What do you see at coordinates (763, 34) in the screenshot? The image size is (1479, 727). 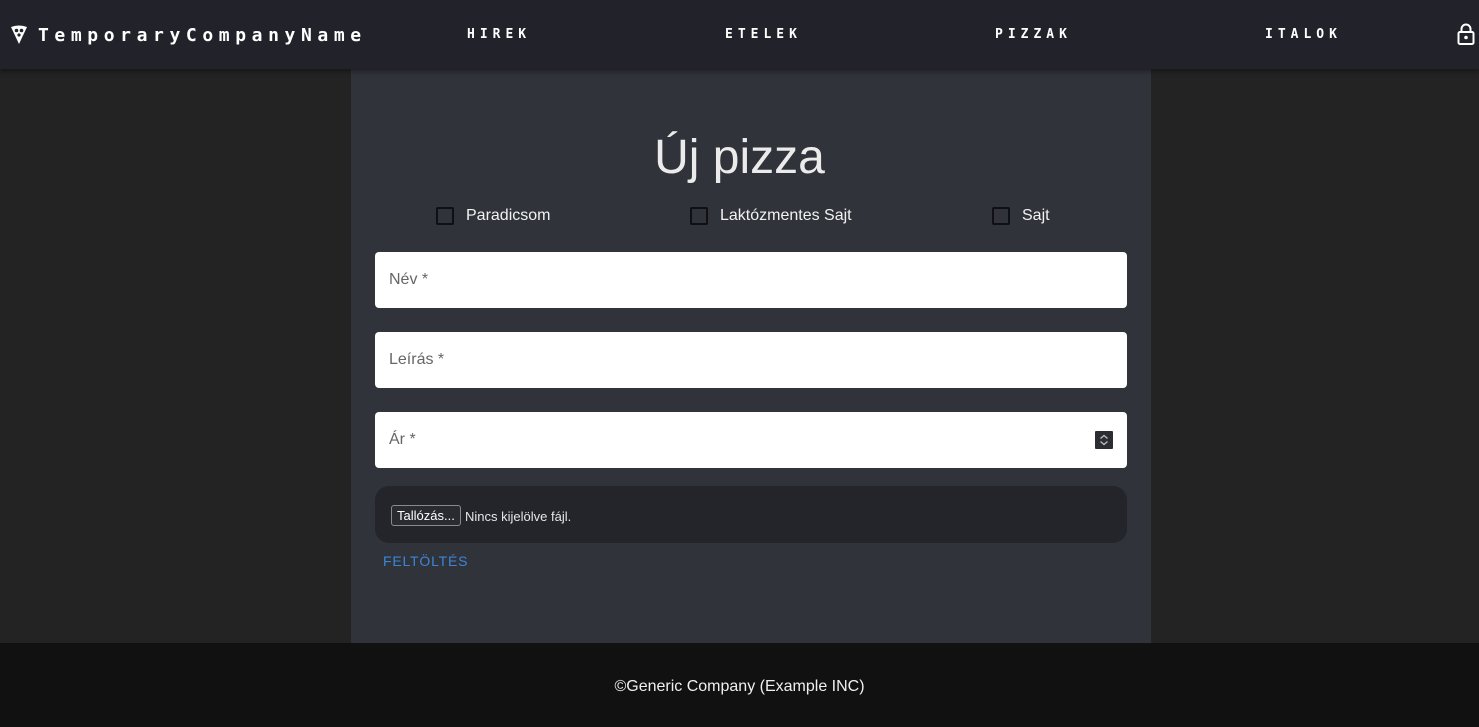 I see `nav-link-etelek: ETELEK` at bounding box center [763, 34].